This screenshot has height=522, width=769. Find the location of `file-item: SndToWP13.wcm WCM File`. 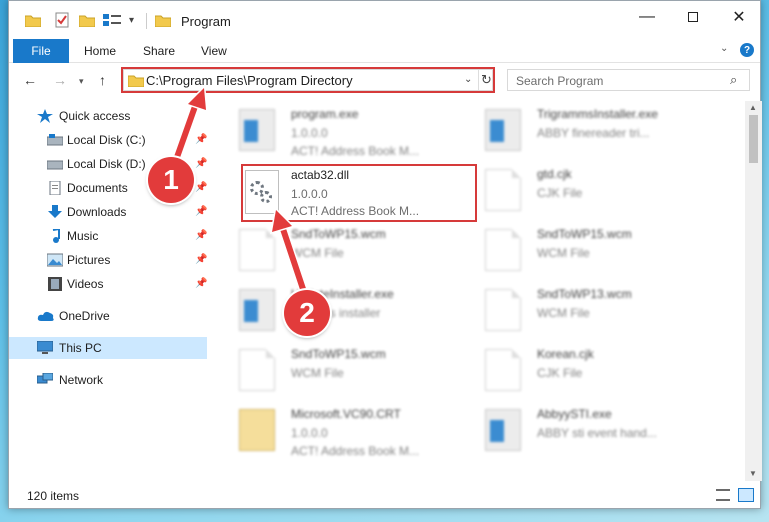

file-item: SndToWP13.wcm WCM File is located at coordinates (583, 310).